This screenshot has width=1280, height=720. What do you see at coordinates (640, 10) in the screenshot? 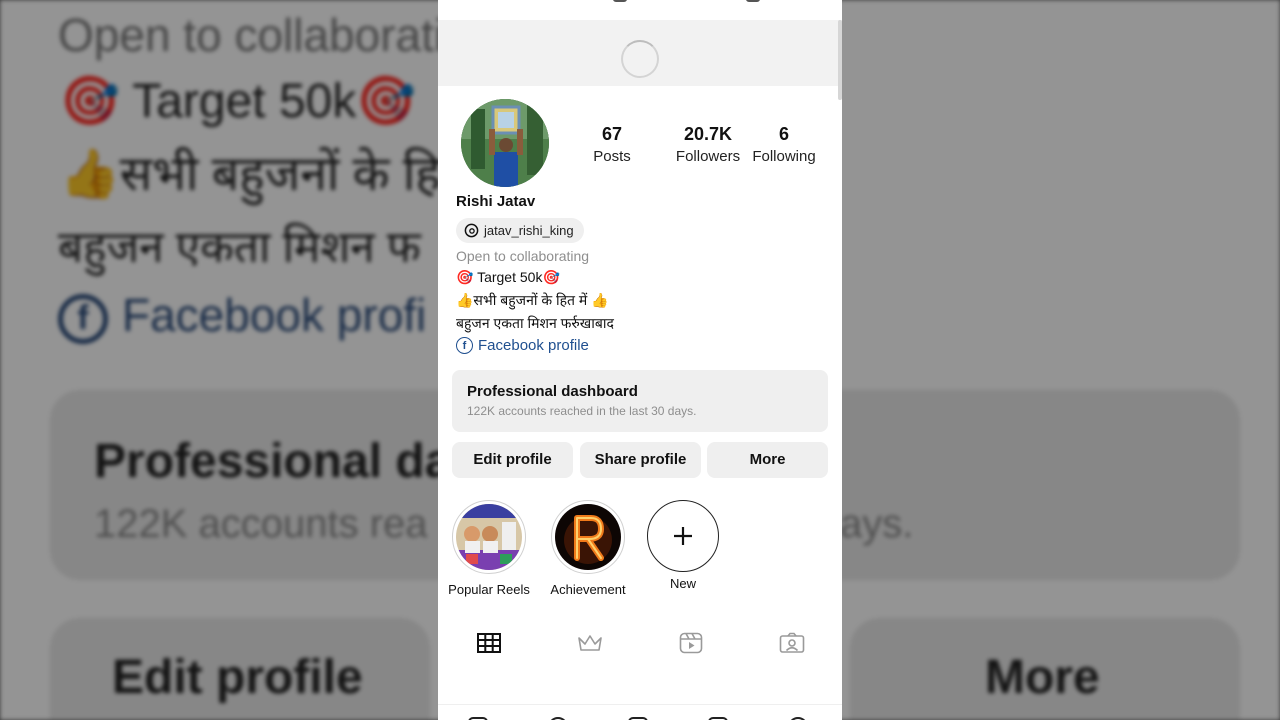
I see `status-bar` at bounding box center [640, 10].